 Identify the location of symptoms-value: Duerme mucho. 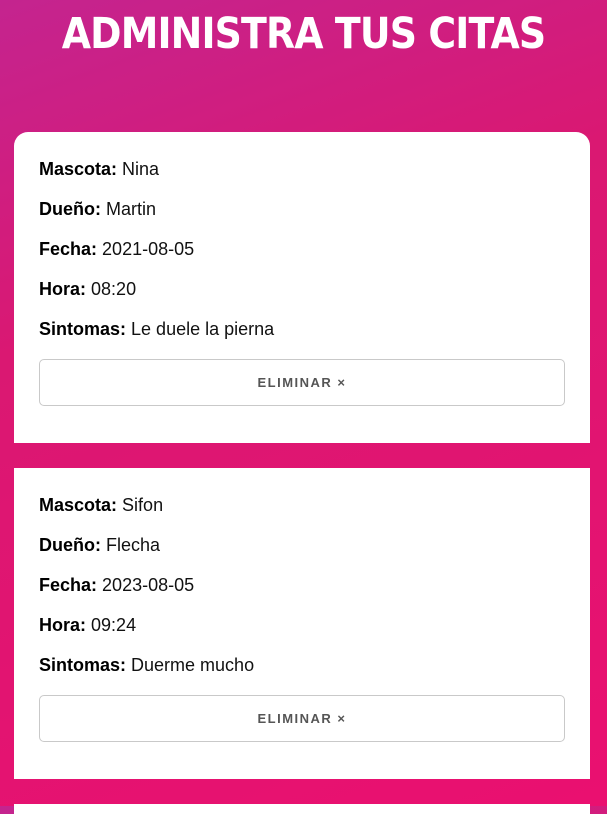
(193, 665).